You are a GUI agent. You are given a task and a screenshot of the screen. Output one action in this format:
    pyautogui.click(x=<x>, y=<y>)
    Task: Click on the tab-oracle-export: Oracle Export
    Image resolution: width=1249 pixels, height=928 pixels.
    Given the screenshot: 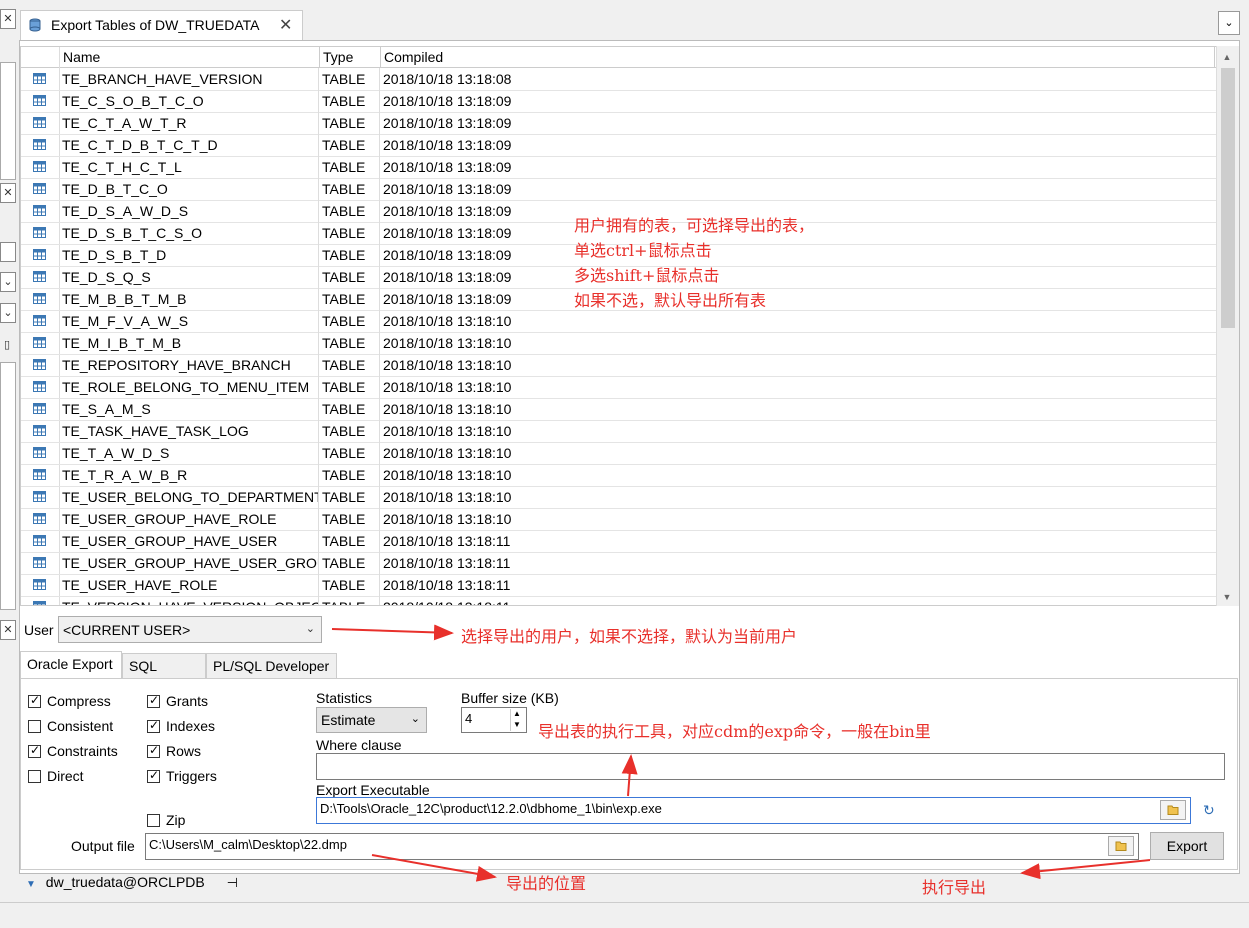 What is the action you would take?
    pyautogui.click(x=71, y=664)
    